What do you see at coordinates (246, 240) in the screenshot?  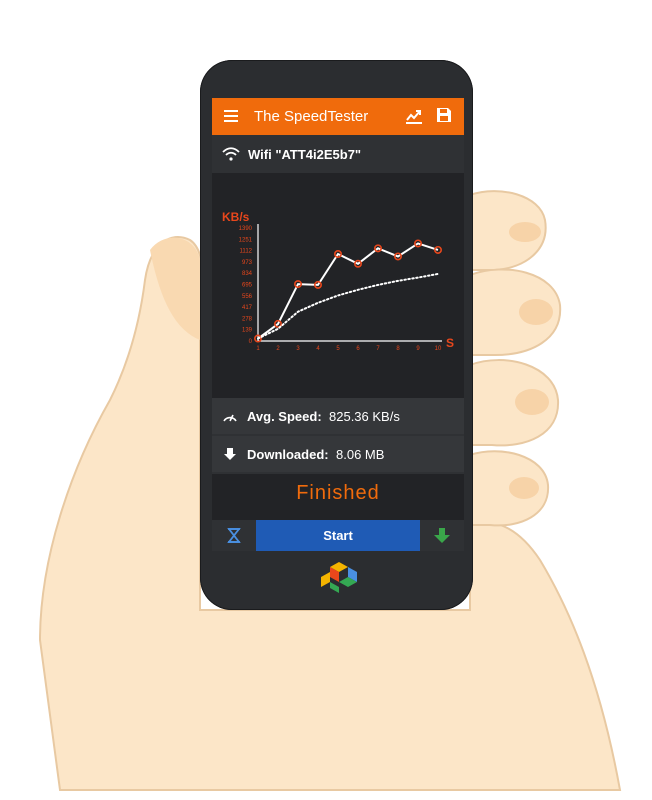 I see `y-tick-label: 1251` at bounding box center [246, 240].